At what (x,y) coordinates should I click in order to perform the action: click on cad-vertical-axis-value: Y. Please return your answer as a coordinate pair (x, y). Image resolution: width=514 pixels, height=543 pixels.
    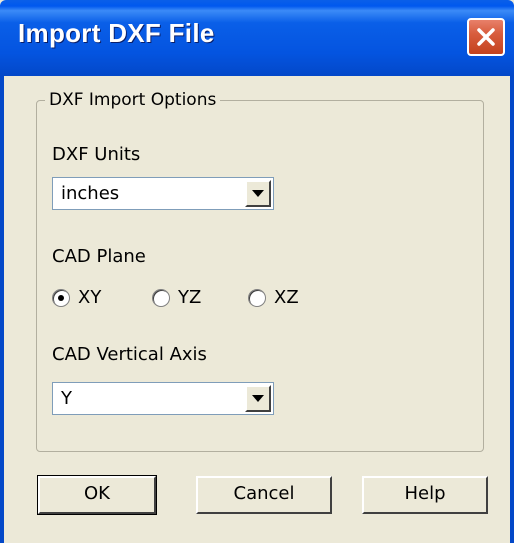
    Looking at the image, I should click on (66, 398).